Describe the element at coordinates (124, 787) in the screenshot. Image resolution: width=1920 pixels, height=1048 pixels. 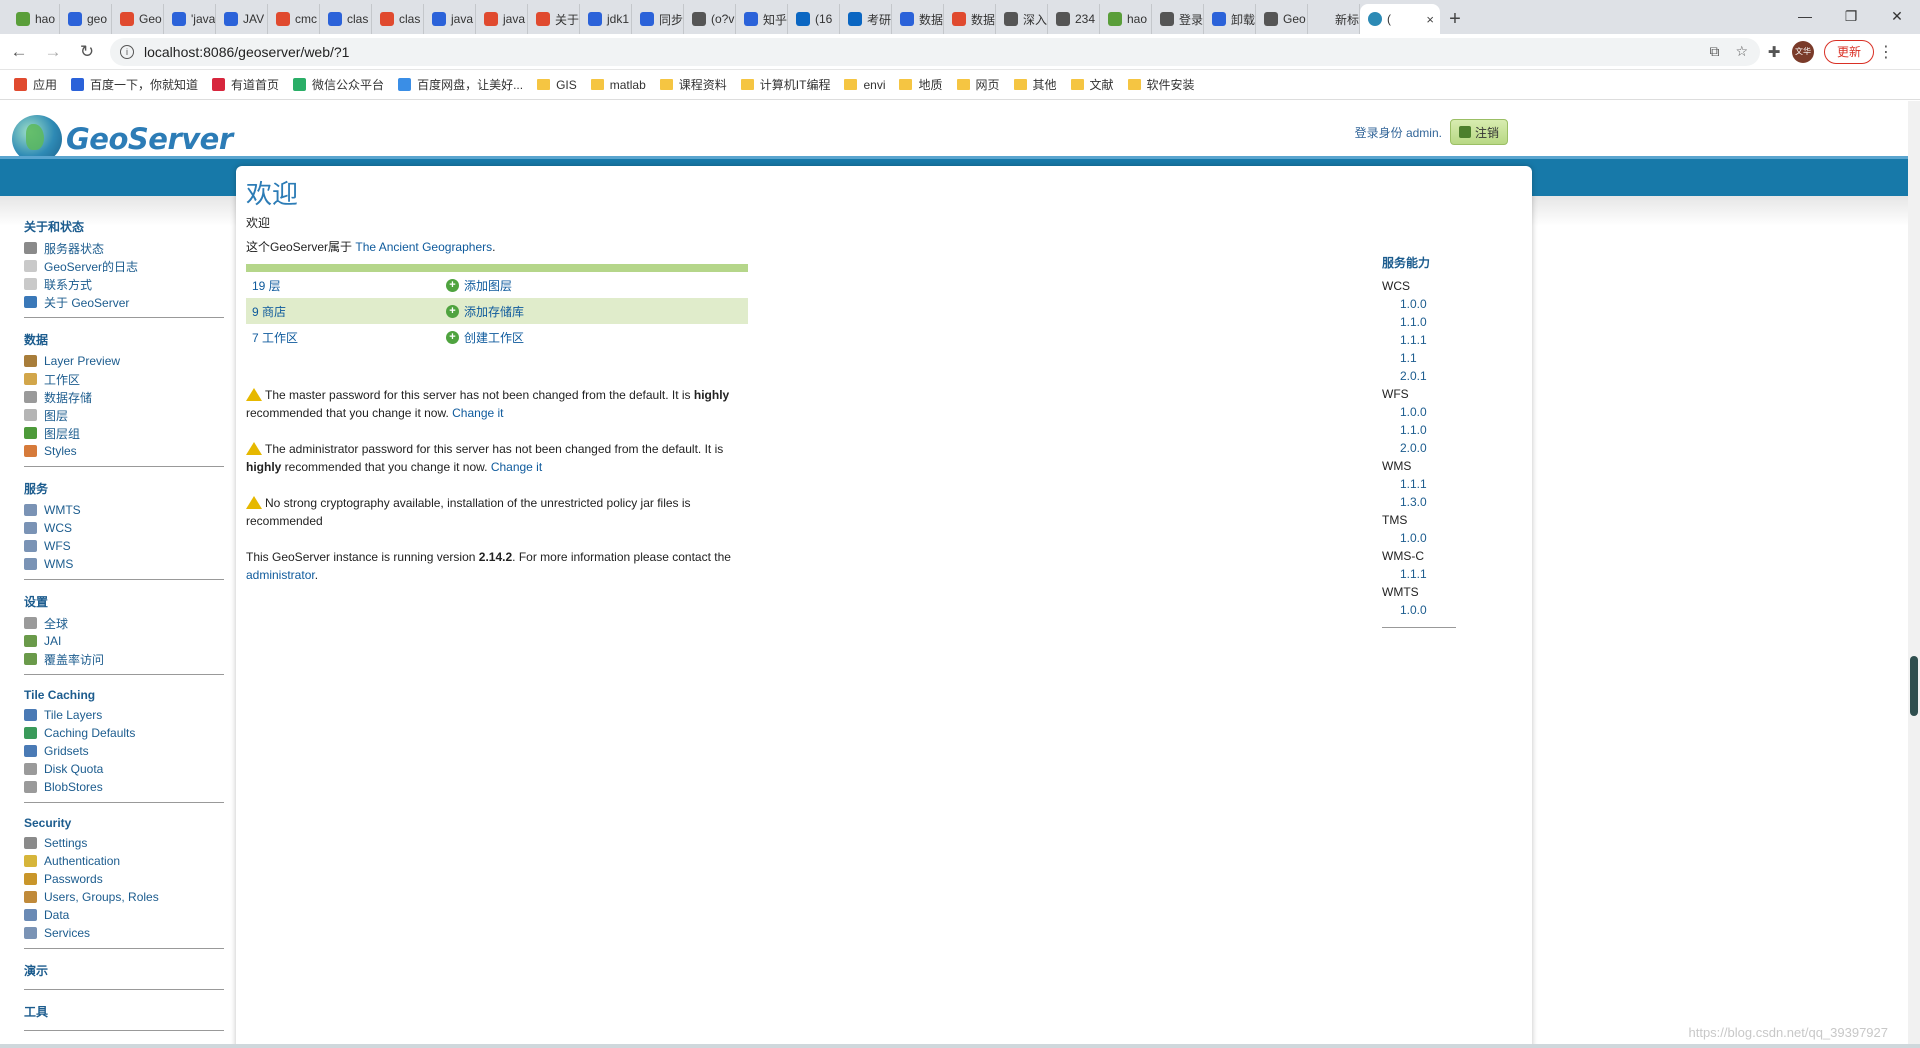
I see `sidebar-item: BlobStores` at that location.